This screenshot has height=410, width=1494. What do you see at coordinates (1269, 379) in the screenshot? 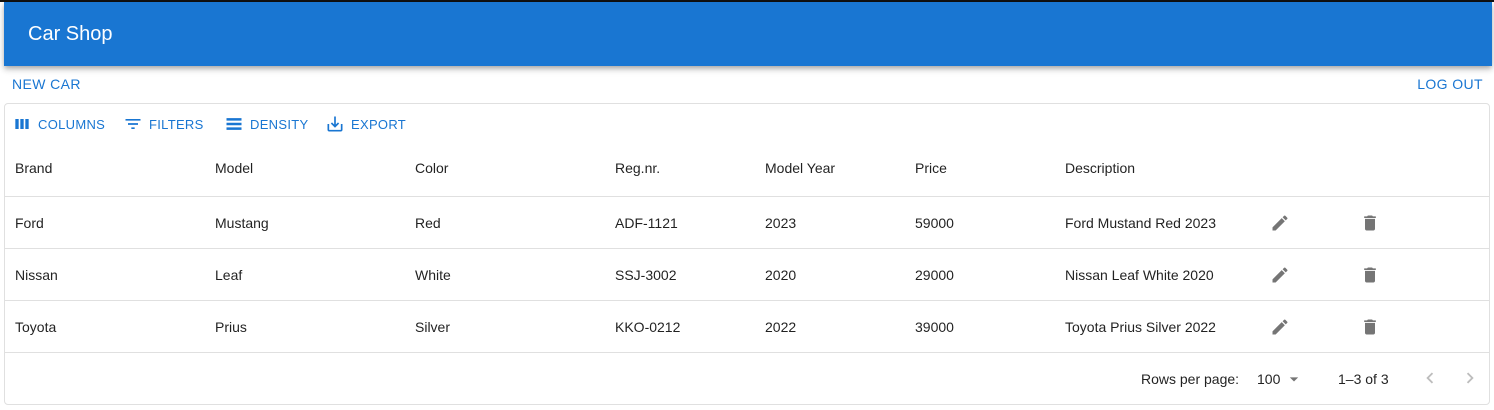
I see `rows-per-page-value: 100` at bounding box center [1269, 379].